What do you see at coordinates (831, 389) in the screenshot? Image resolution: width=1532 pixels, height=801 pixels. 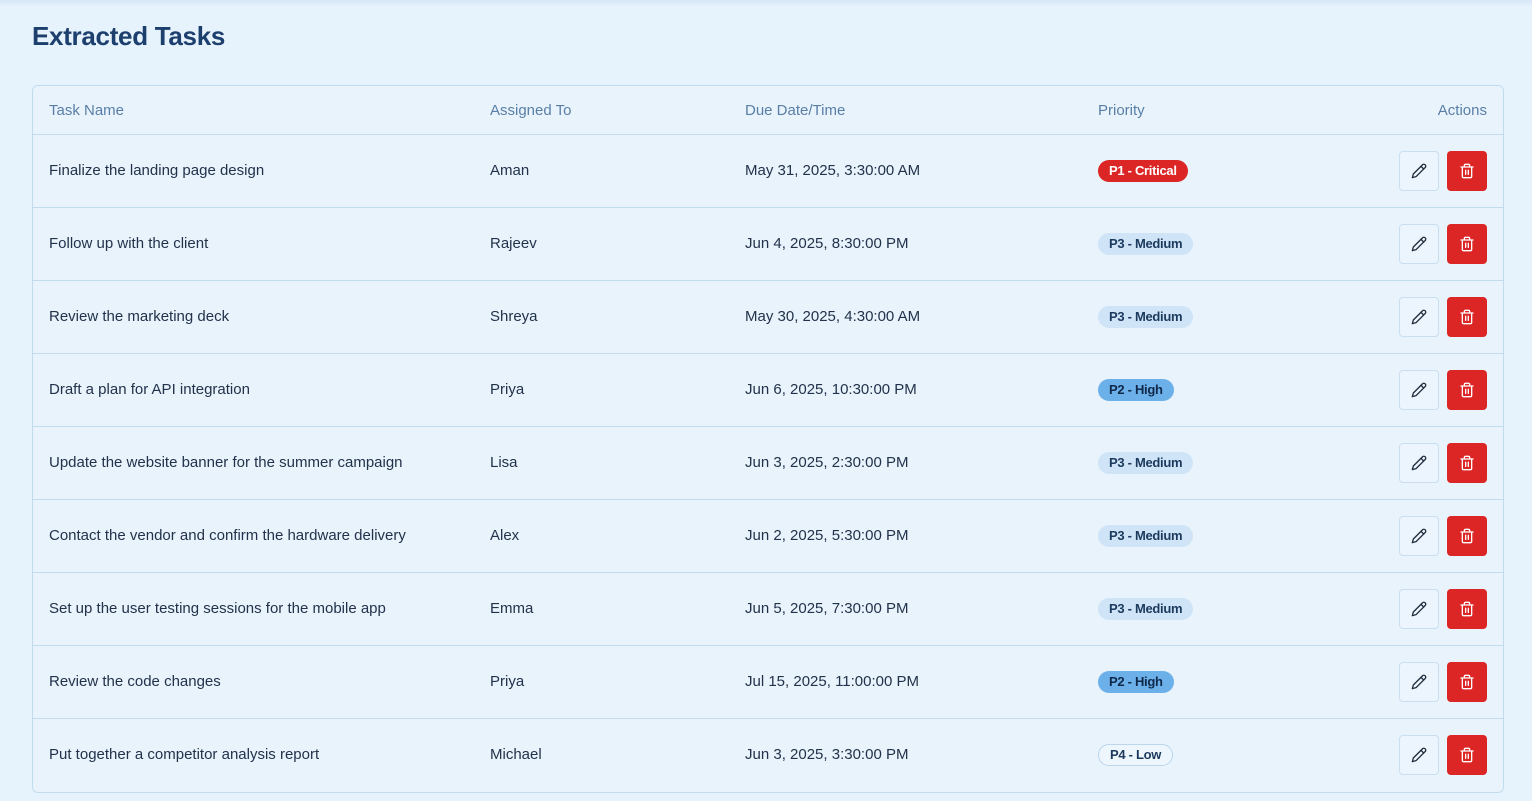 I see `due-date-cell: Jun 6, 2025, 10:30:00 PM` at bounding box center [831, 389].